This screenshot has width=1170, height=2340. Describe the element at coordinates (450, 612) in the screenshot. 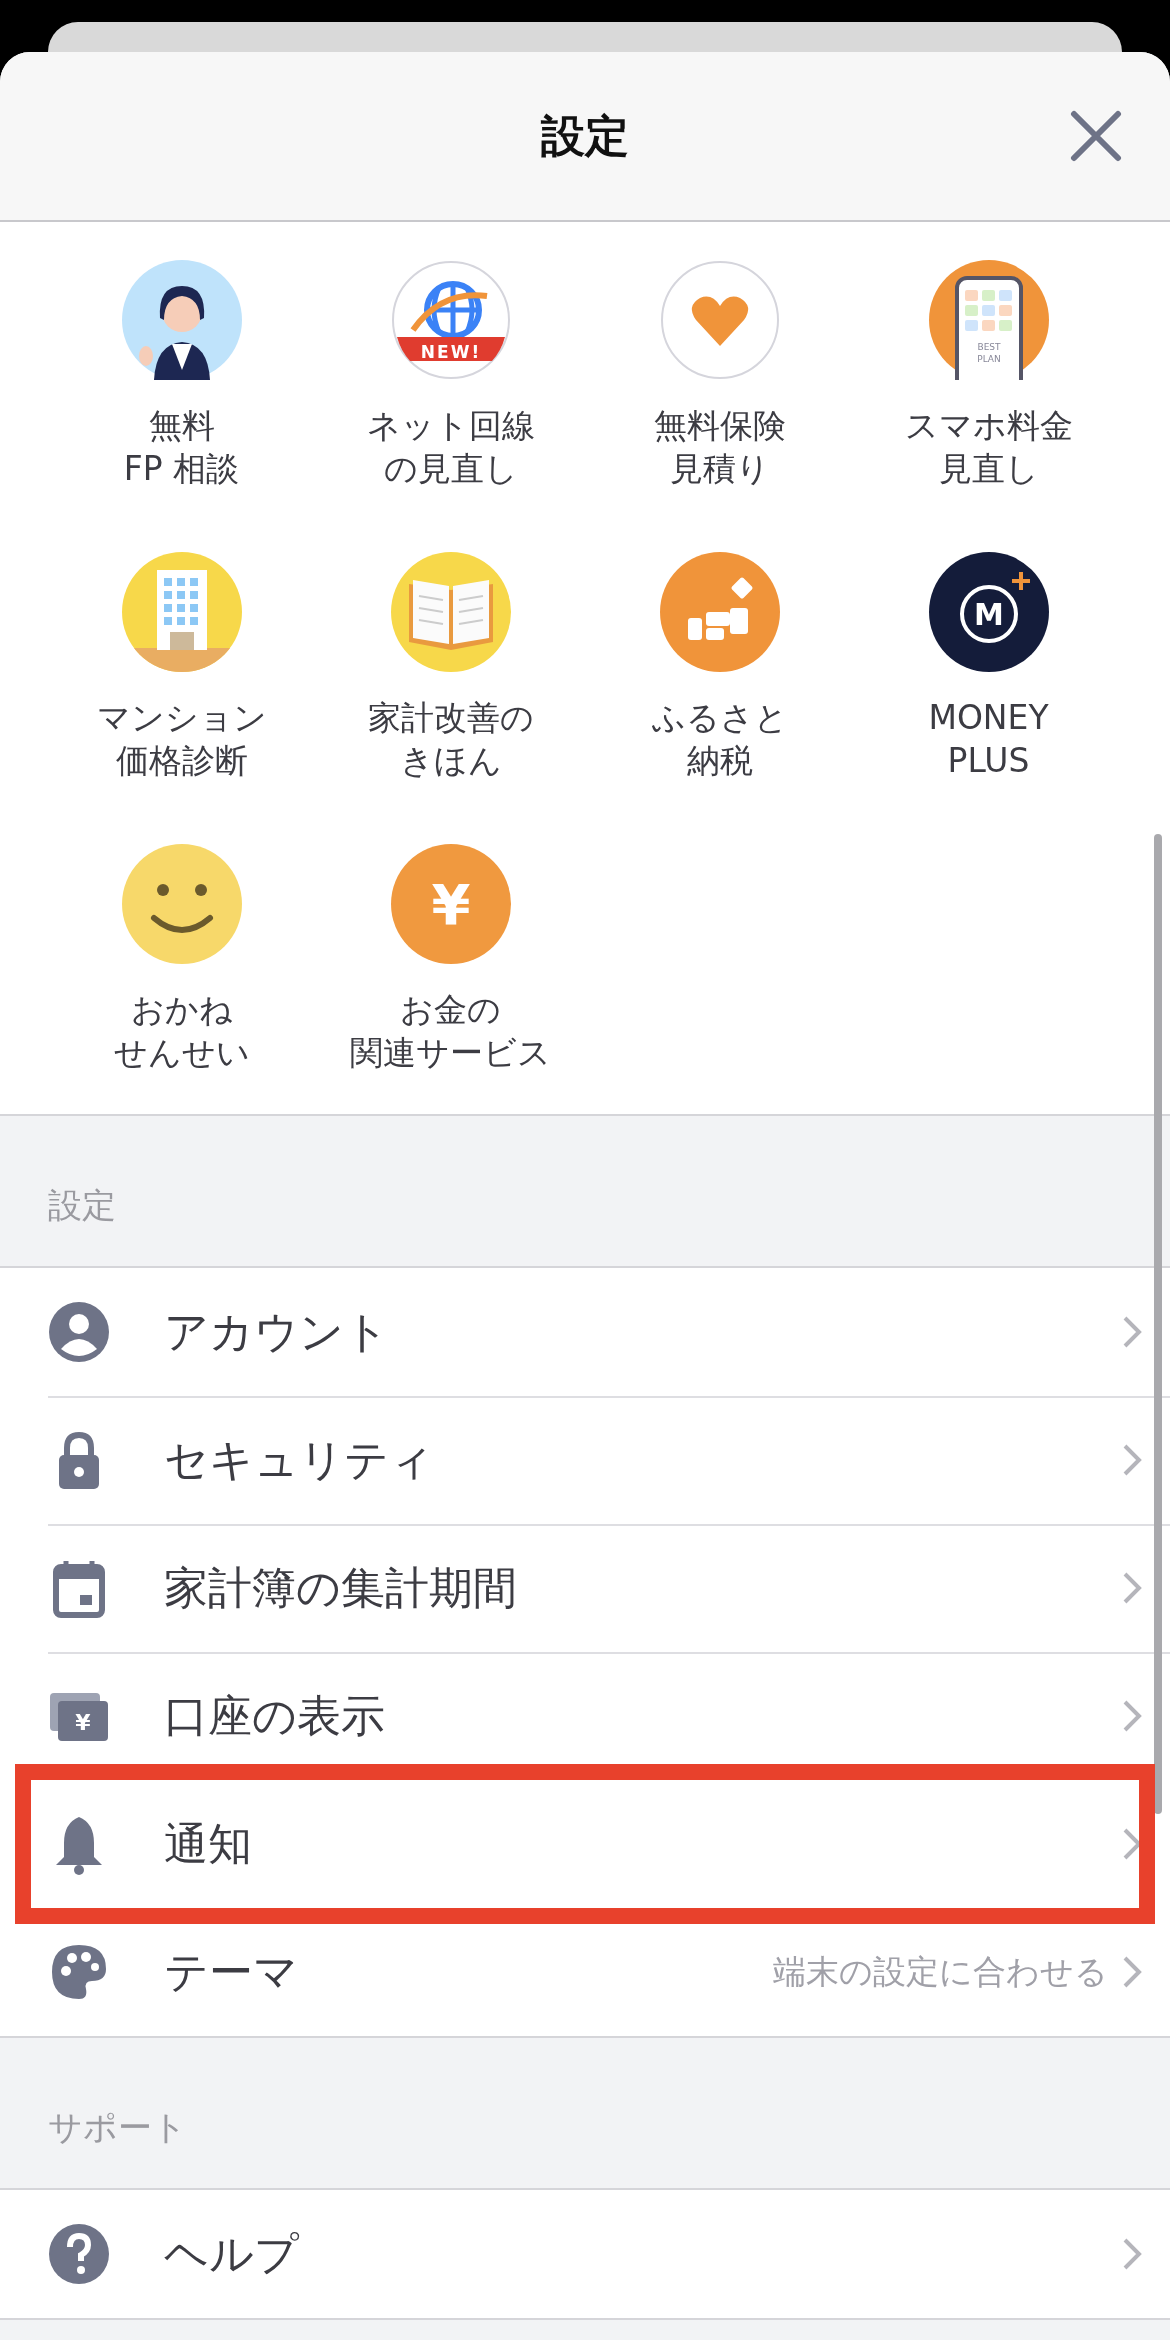

I see `book-icon` at that location.